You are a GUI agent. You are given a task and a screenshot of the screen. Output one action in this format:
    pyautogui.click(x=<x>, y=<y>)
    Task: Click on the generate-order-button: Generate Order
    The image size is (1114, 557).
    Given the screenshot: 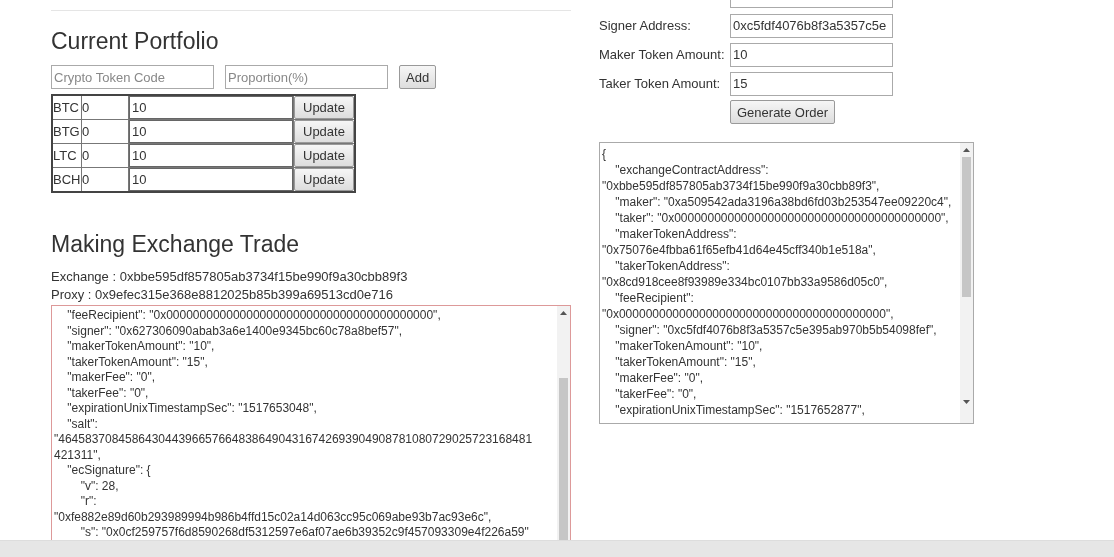 What is the action you would take?
    pyautogui.click(x=783, y=112)
    